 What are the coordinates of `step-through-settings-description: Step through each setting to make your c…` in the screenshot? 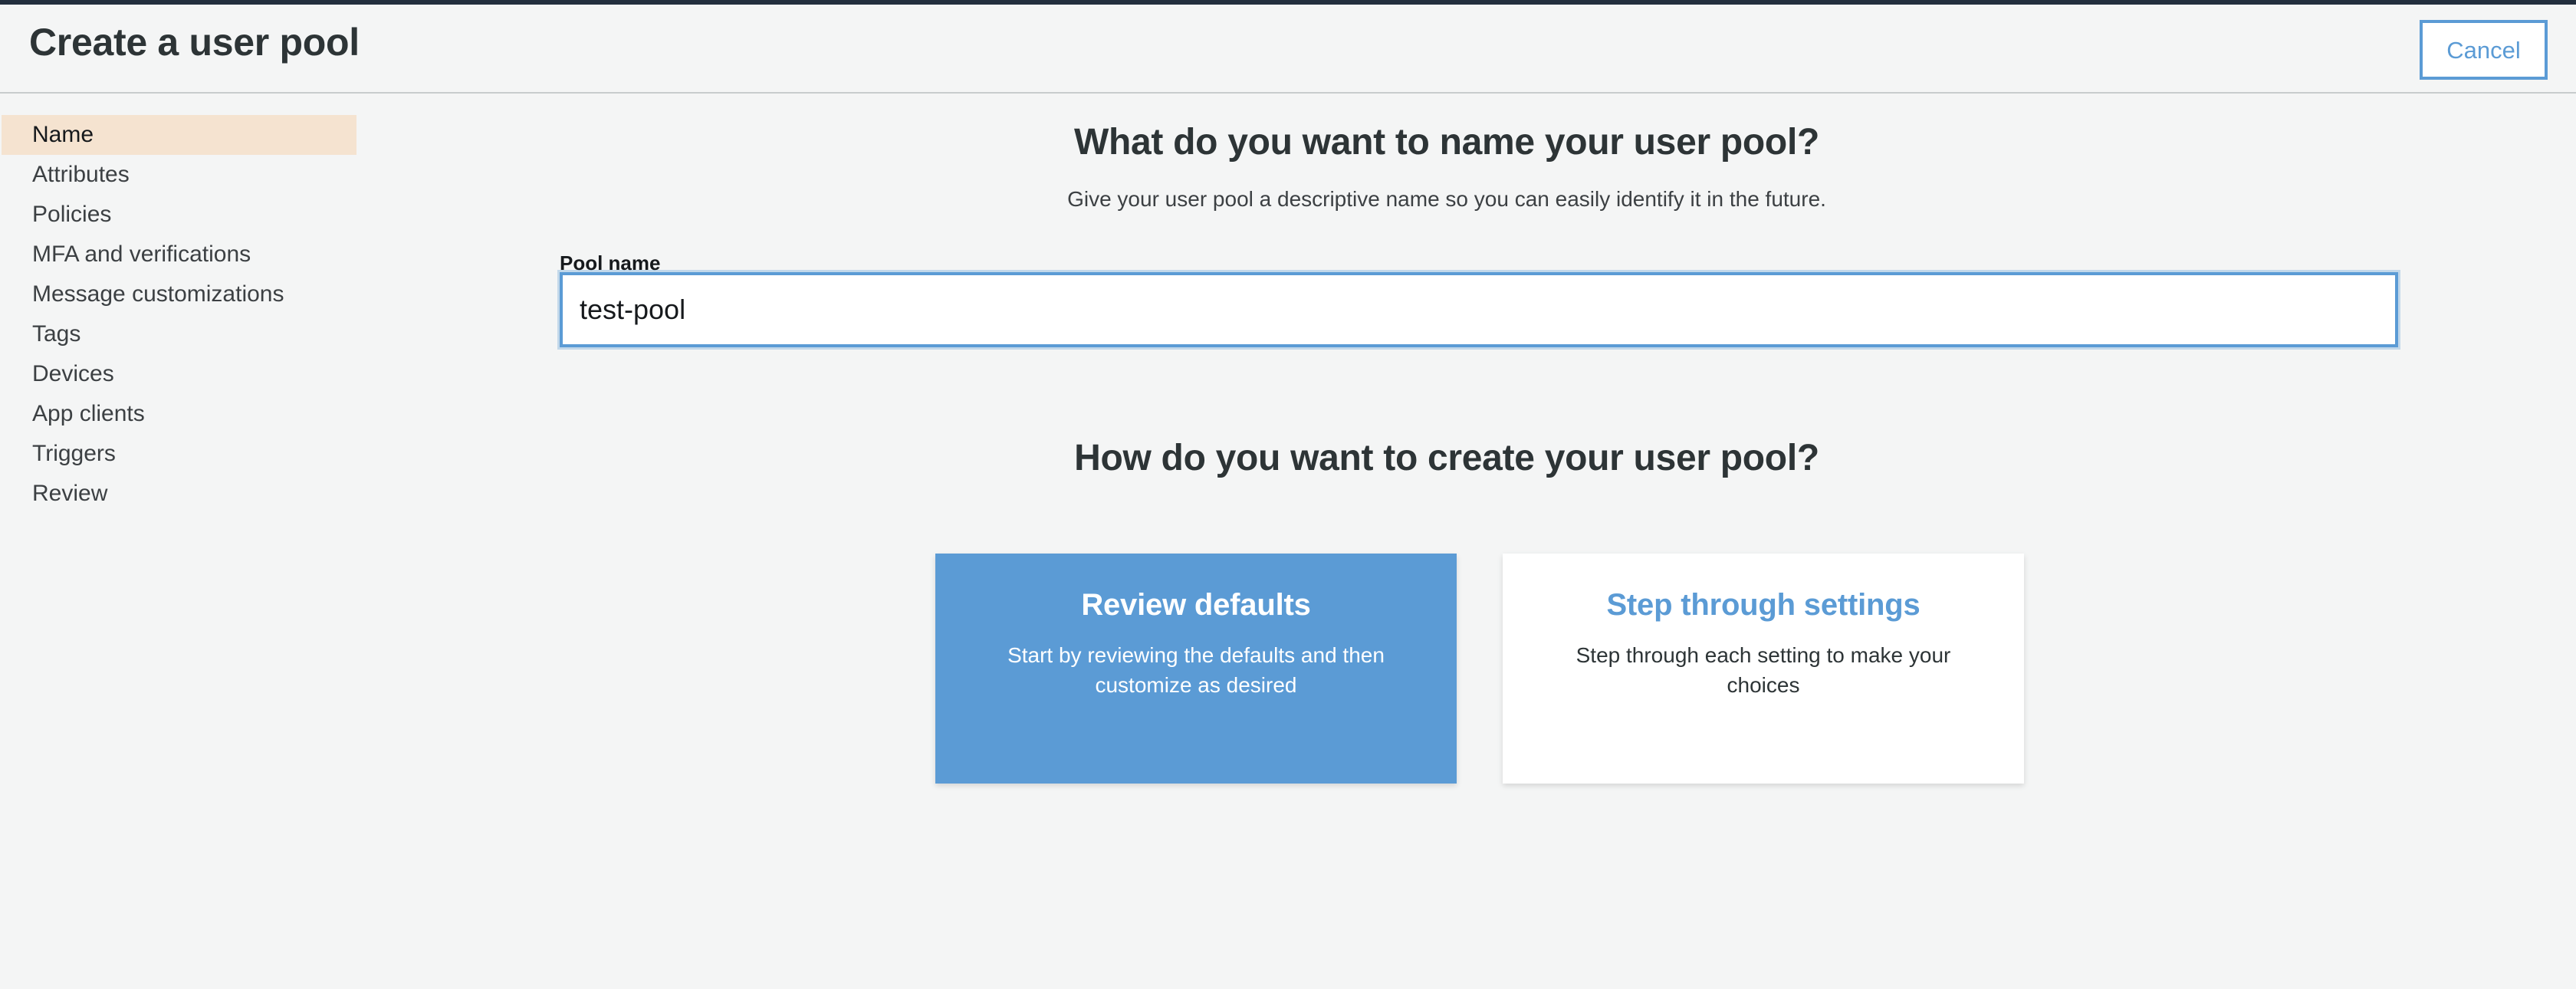 It's located at (1764, 670).